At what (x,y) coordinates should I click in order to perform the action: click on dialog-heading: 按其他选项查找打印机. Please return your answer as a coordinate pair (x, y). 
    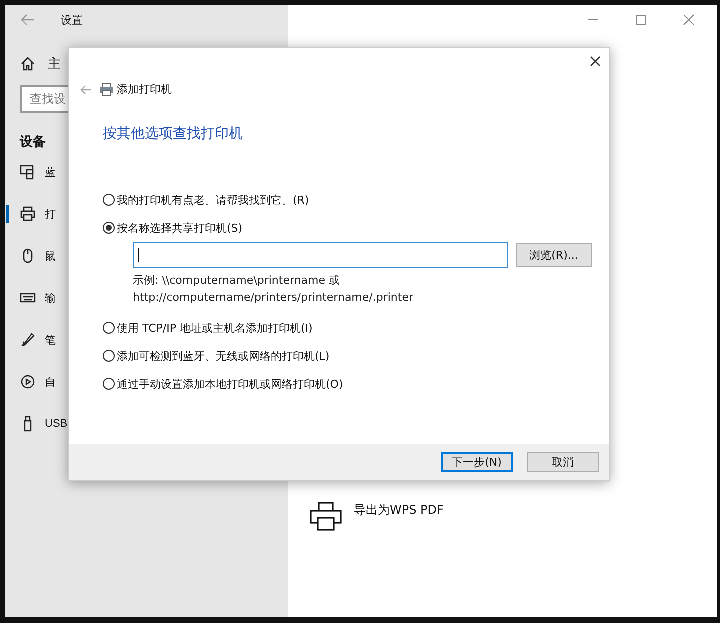
    Looking at the image, I should click on (173, 134).